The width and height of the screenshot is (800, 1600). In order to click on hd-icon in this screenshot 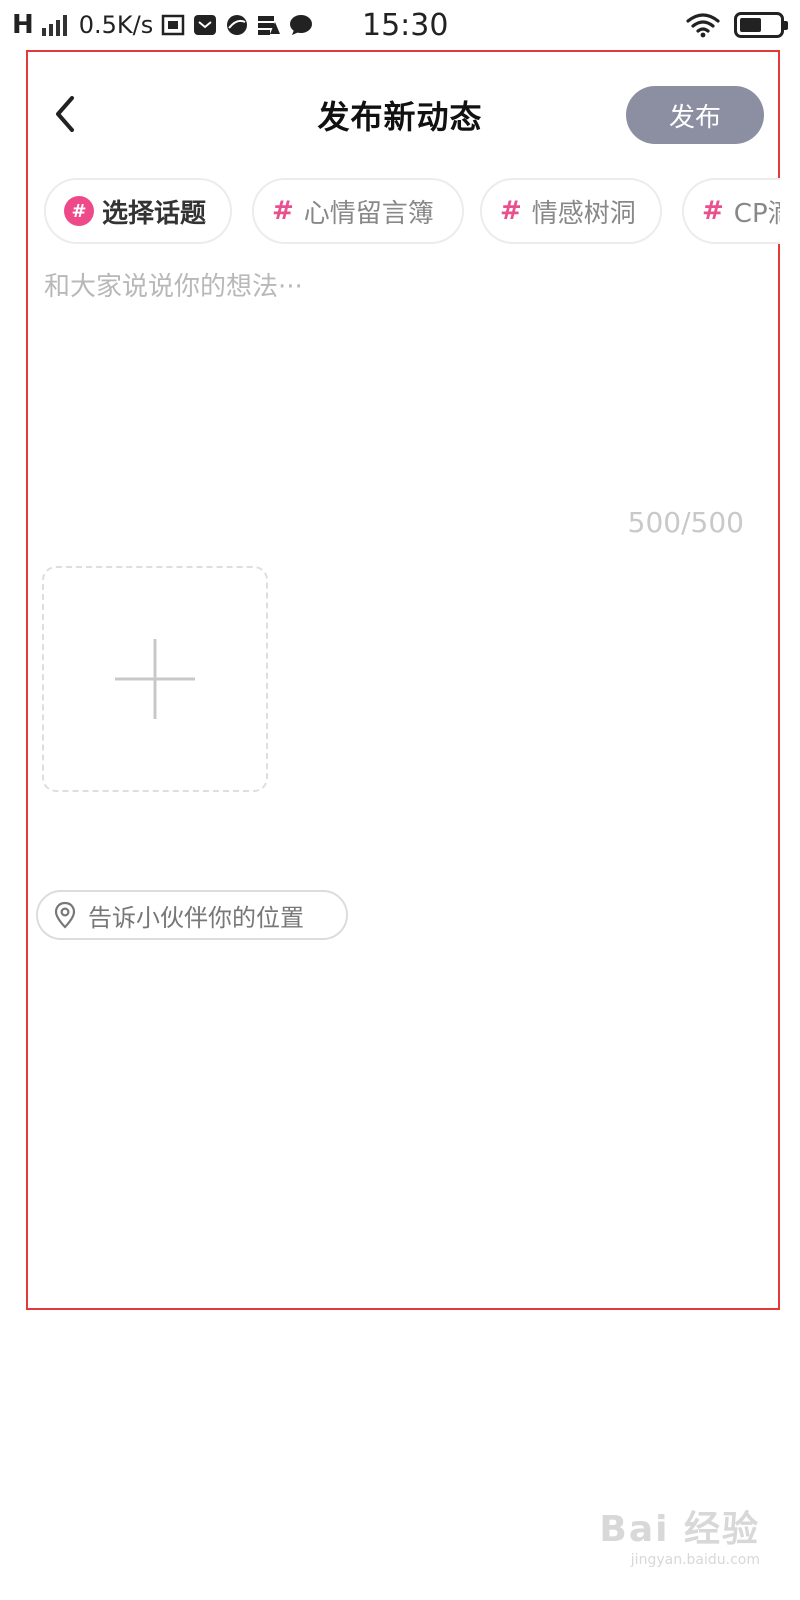, I will do `click(173, 25)`.